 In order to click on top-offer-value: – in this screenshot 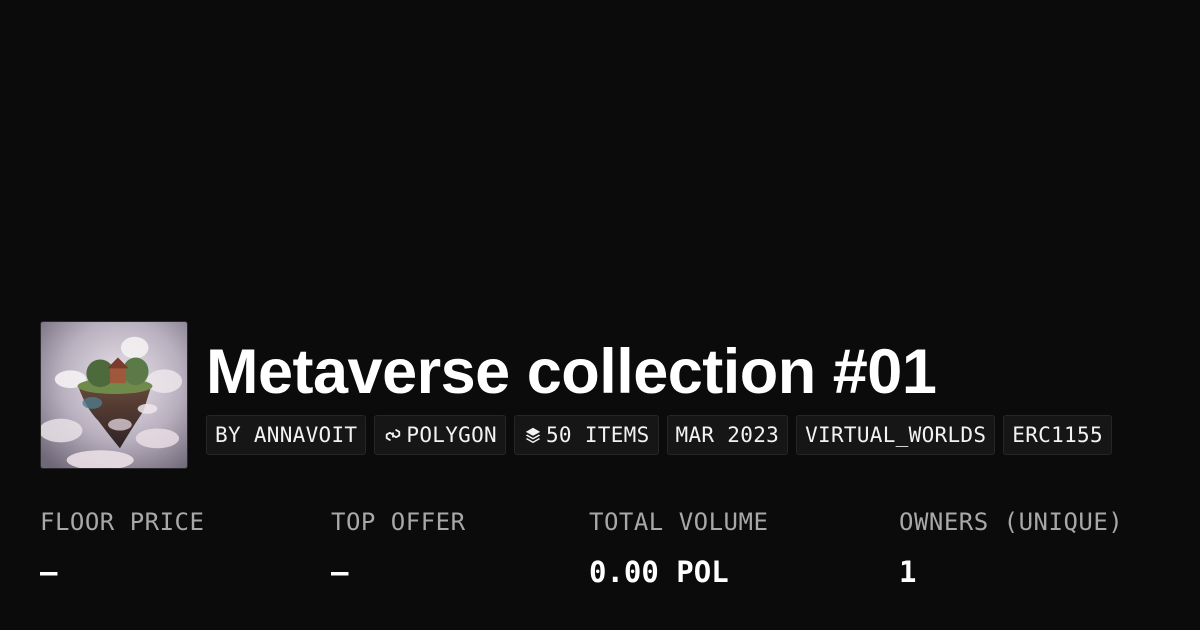, I will do `click(340, 572)`.